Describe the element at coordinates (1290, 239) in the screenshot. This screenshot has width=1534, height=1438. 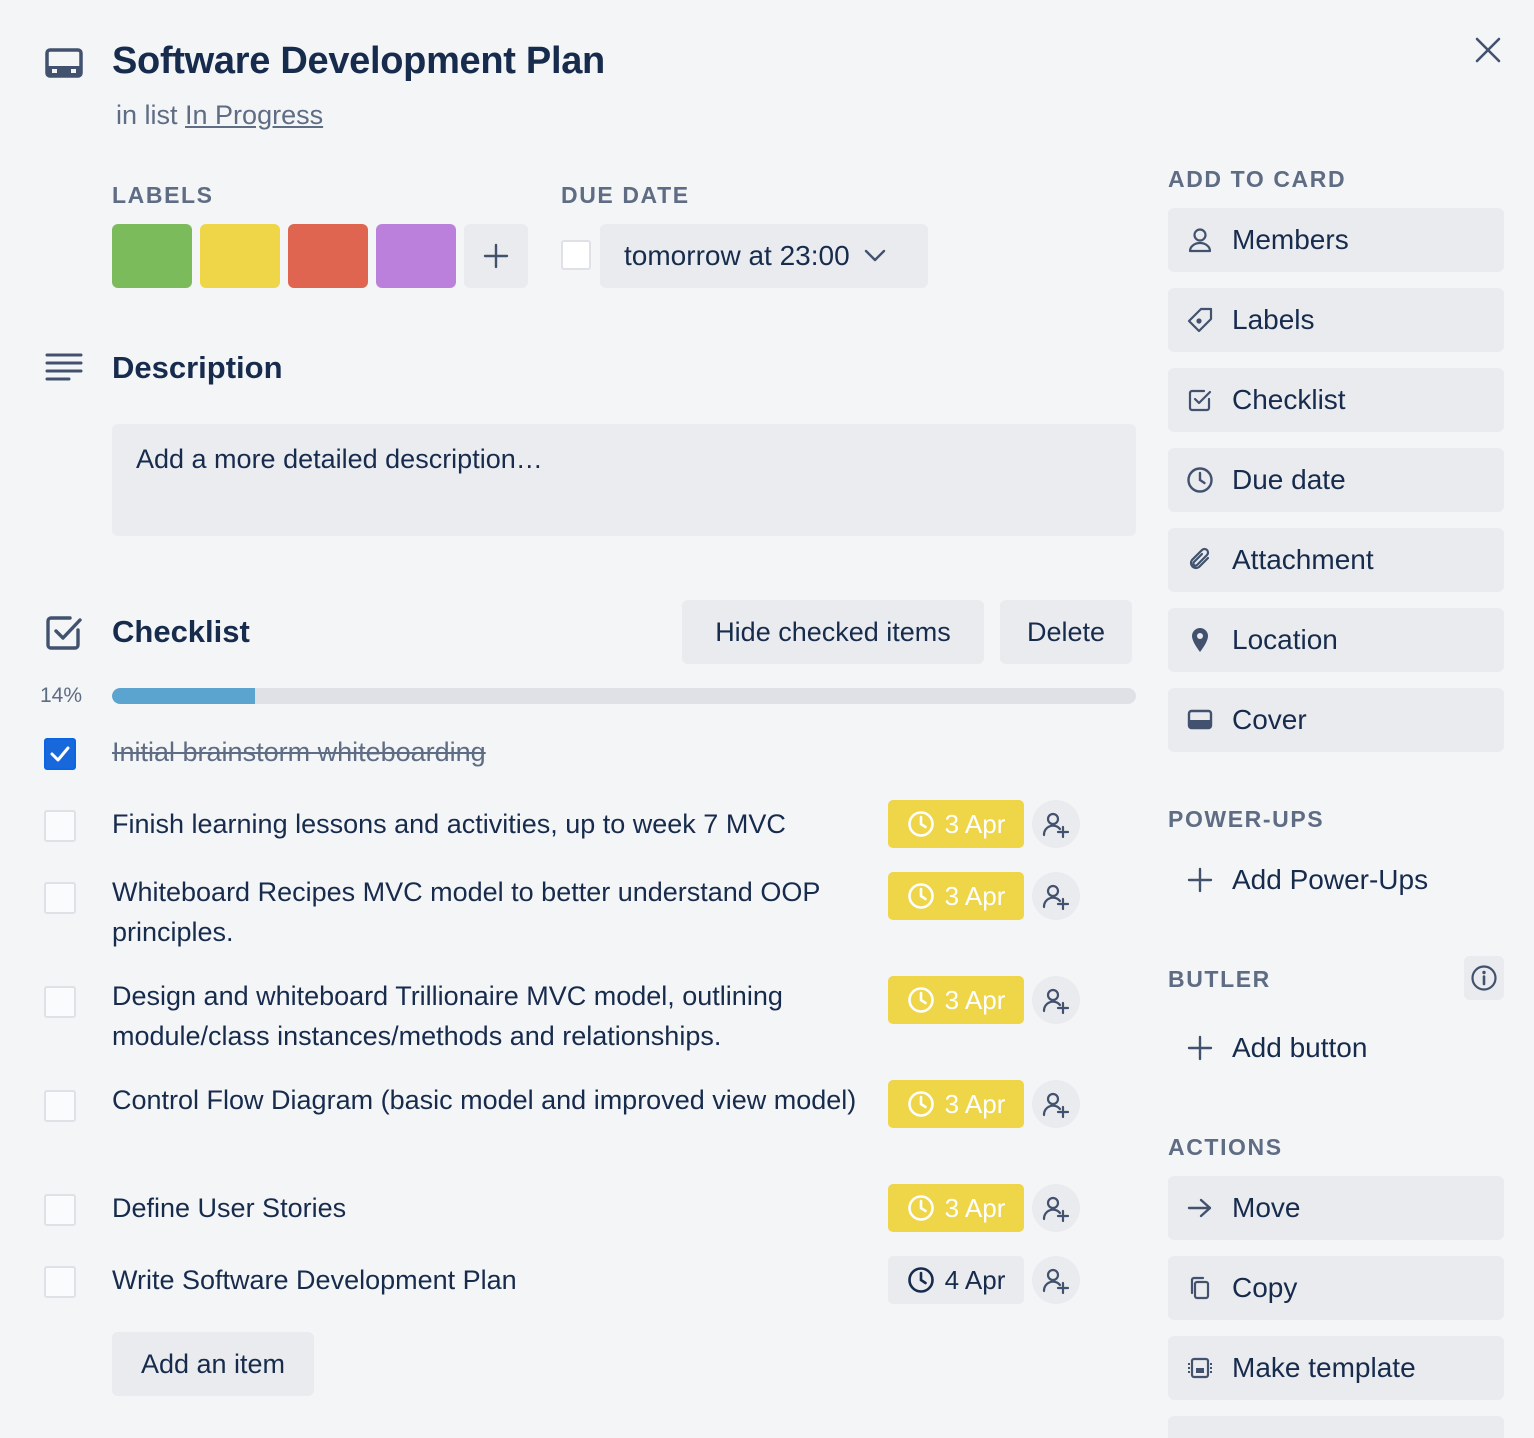
I see `members-button-label: Members` at that location.